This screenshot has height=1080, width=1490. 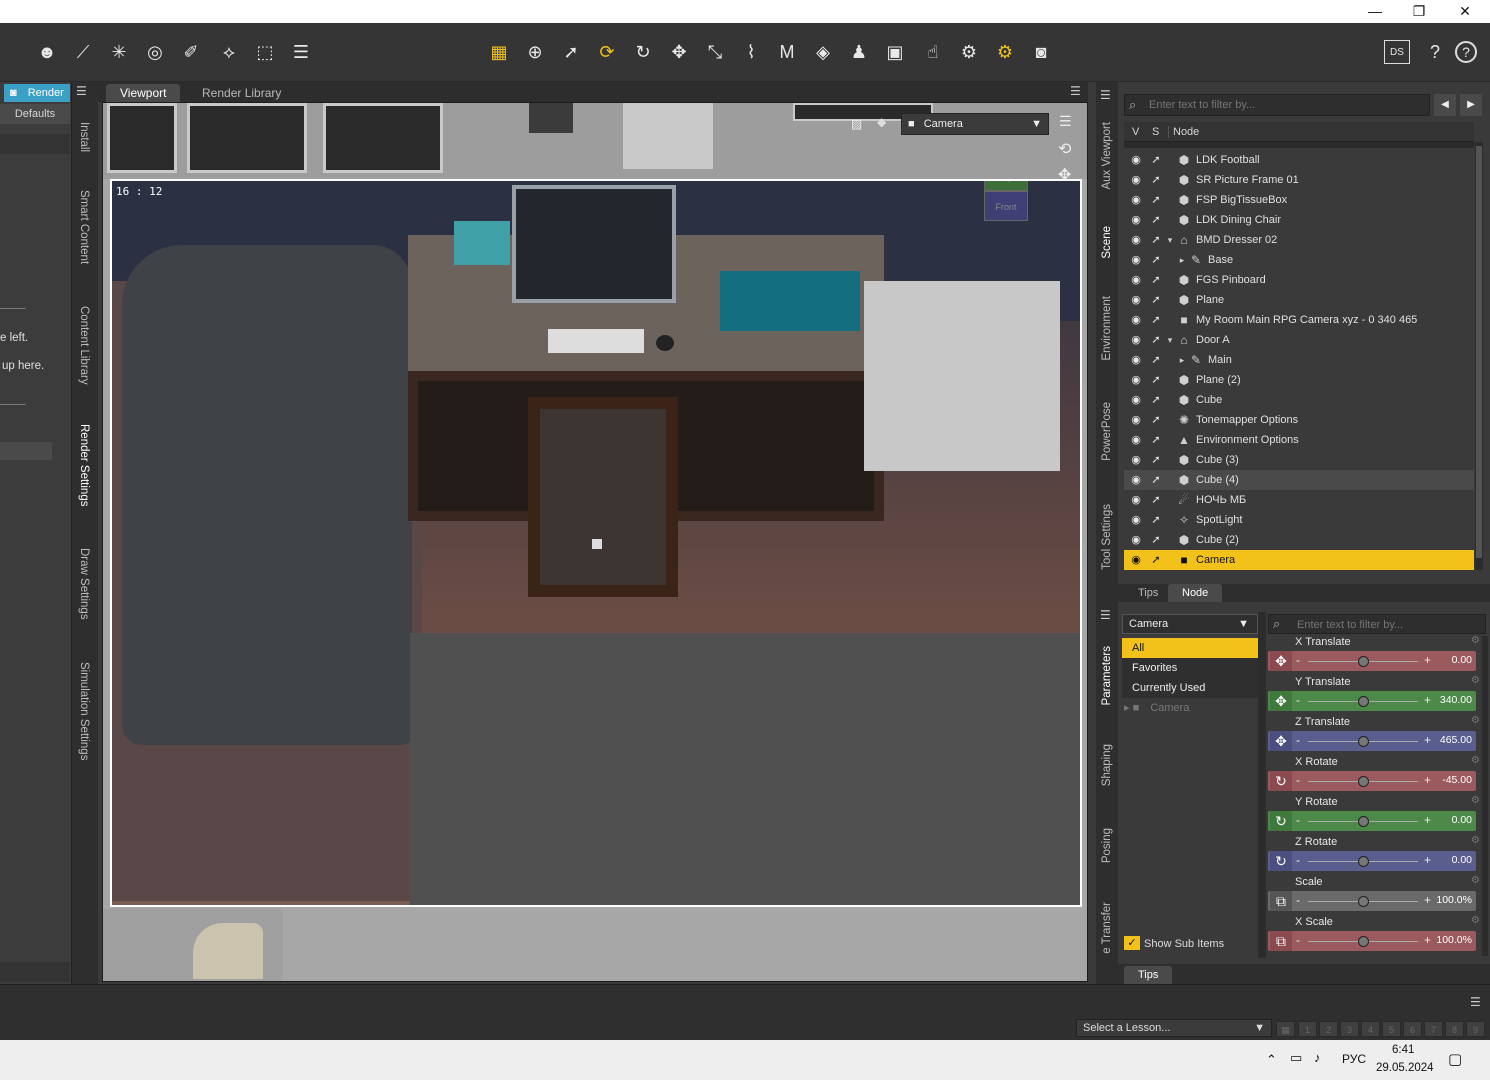 What do you see at coordinates (1299, 340) in the screenshot?
I see `scene-row: ◉ ➚ ▾ ⌂ Door A` at bounding box center [1299, 340].